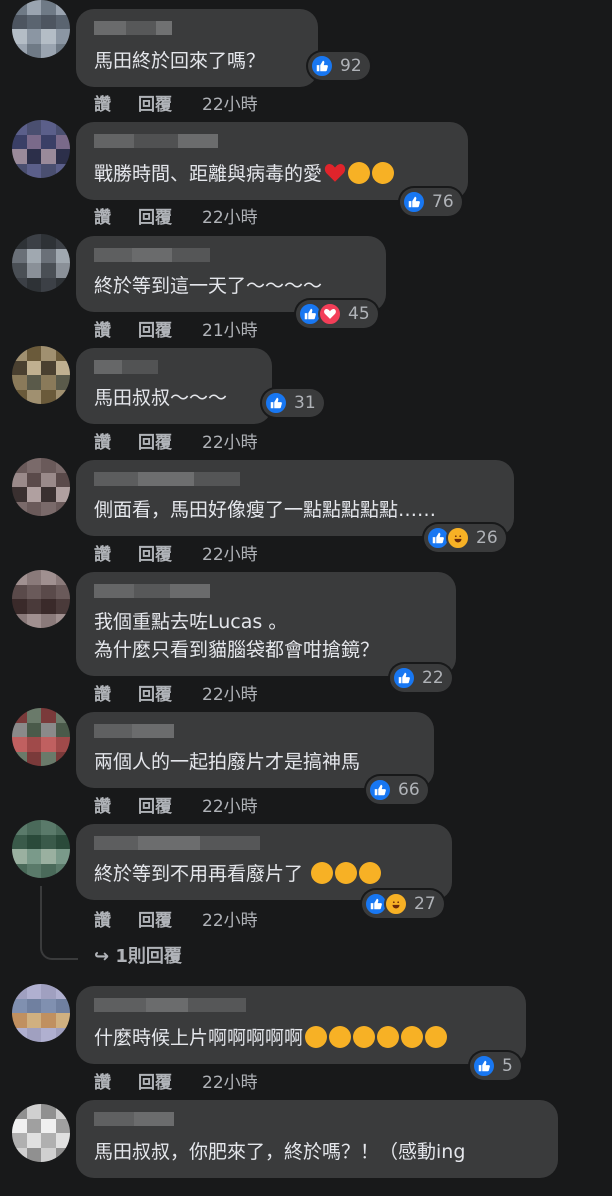 The width and height of the screenshot is (612, 1196). I want to click on timestamp: 21小時, so click(230, 328).